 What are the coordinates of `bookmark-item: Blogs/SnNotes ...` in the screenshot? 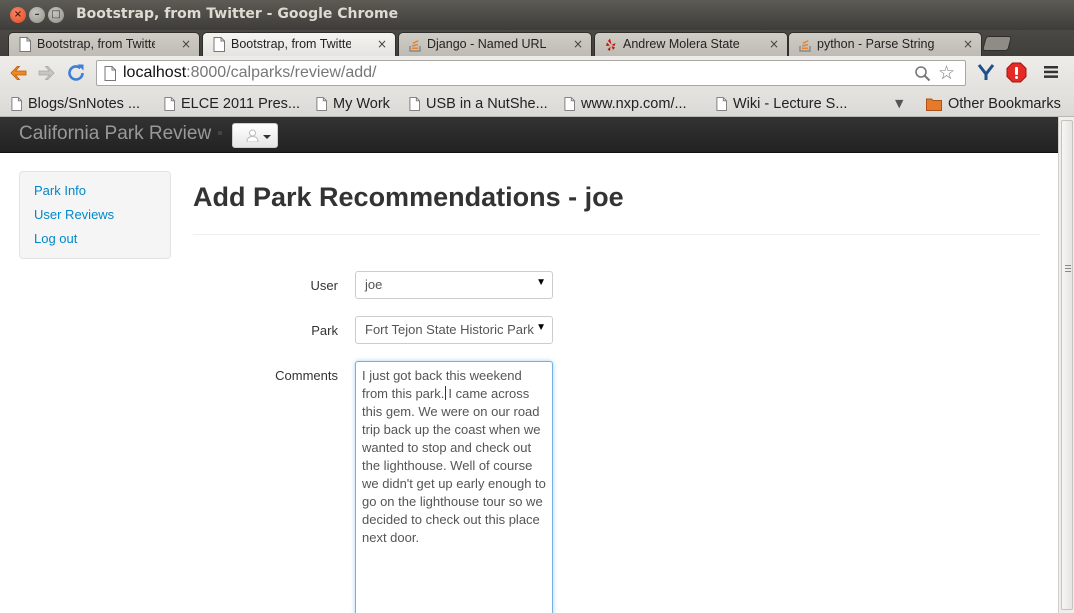 It's located at (75, 104).